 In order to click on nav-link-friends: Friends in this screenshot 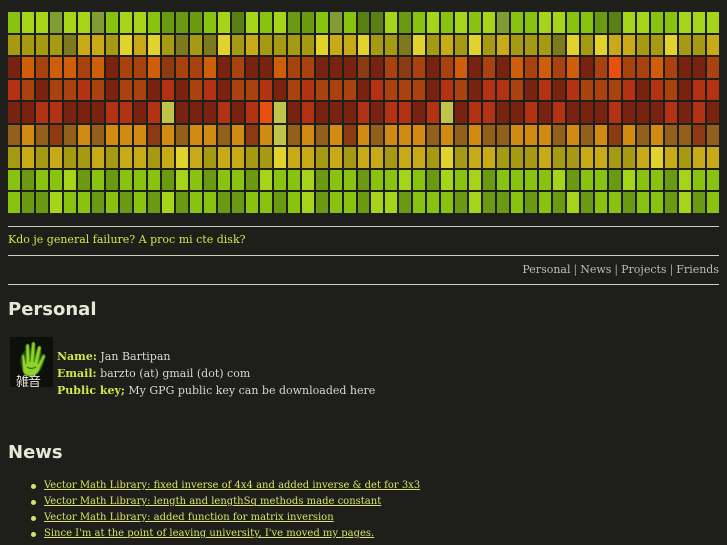, I will do `click(697, 269)`.